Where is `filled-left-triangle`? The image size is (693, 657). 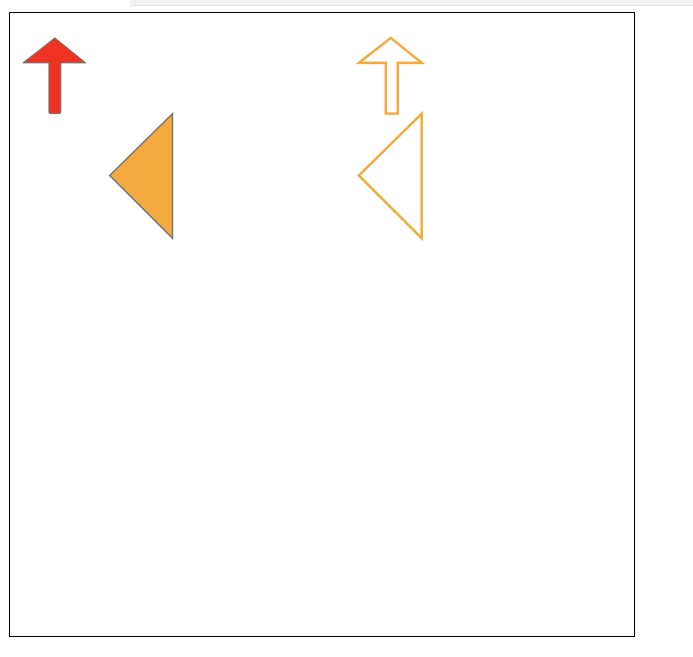
filled-left-triangle is located at coordinates (141, 176).